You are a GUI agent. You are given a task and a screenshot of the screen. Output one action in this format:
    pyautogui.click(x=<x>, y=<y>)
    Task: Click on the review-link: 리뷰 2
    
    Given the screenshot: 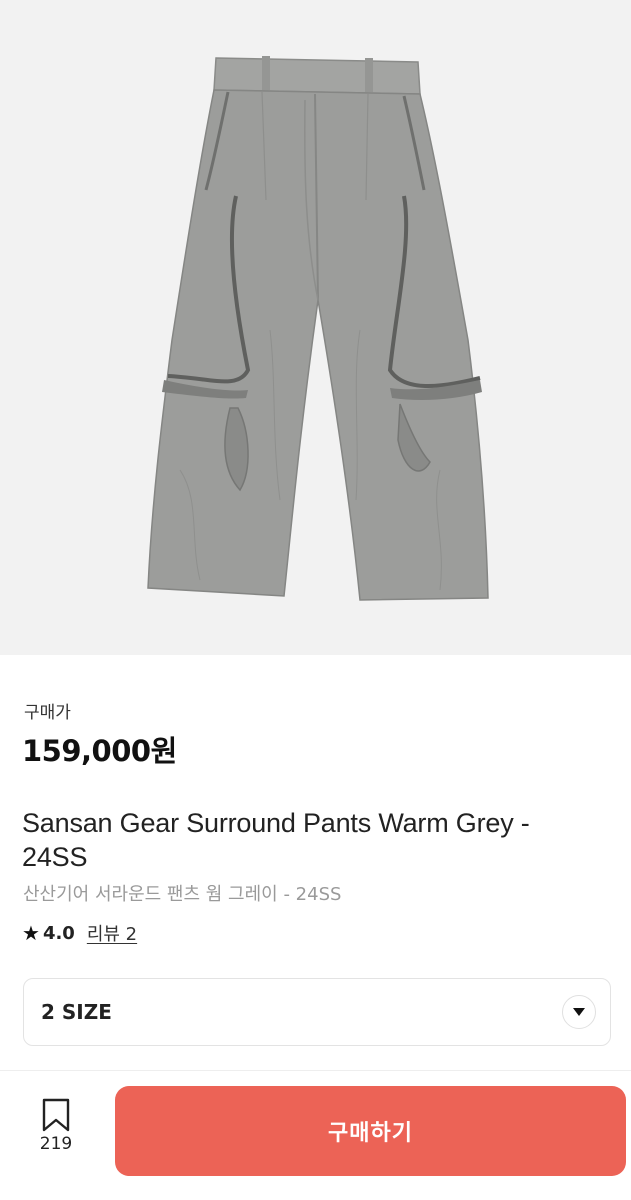 What is the action you would take?
    pyautogui.click(x=112, y=933)
    